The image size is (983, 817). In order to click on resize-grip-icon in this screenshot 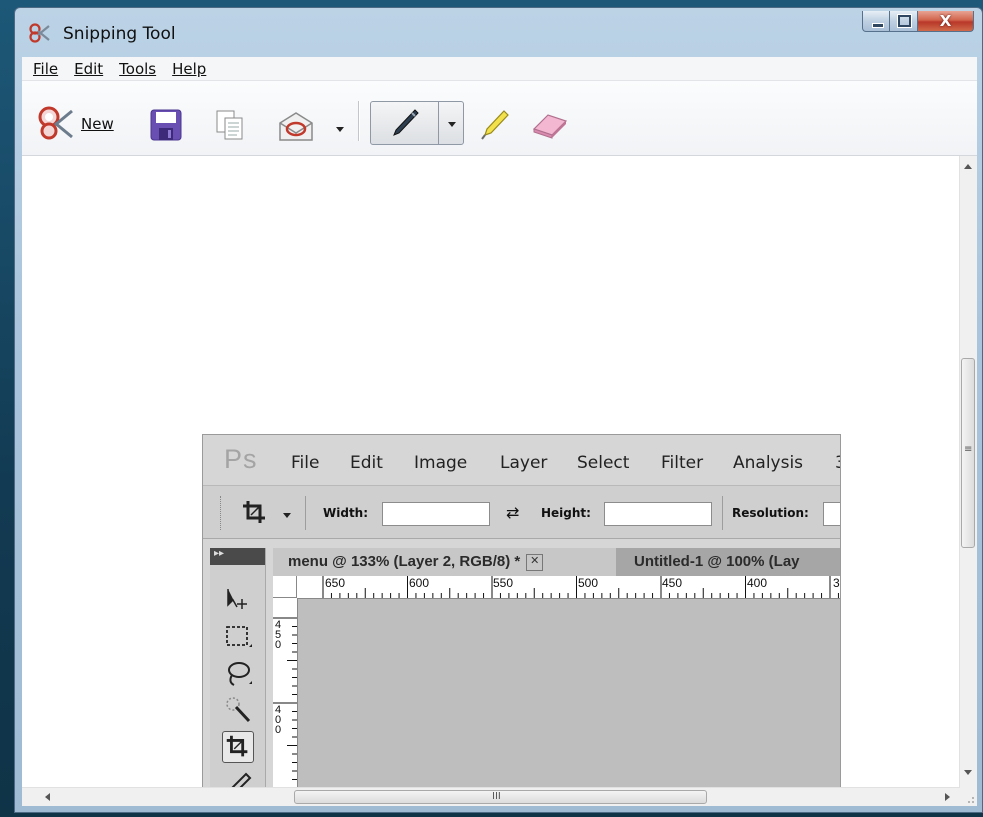, I will do `click(971, 800)`.